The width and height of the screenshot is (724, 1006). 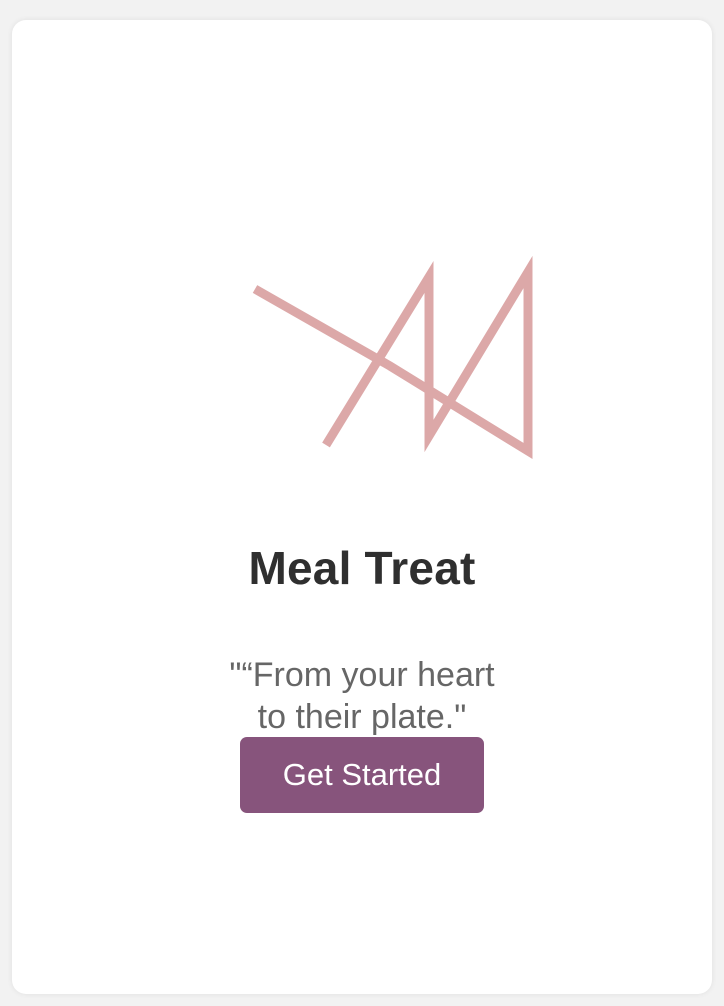 What do you see at coordinates (362, 775) in the screenshot?
I see `get-started-button: Get Started` at bounding box center [362, 775].